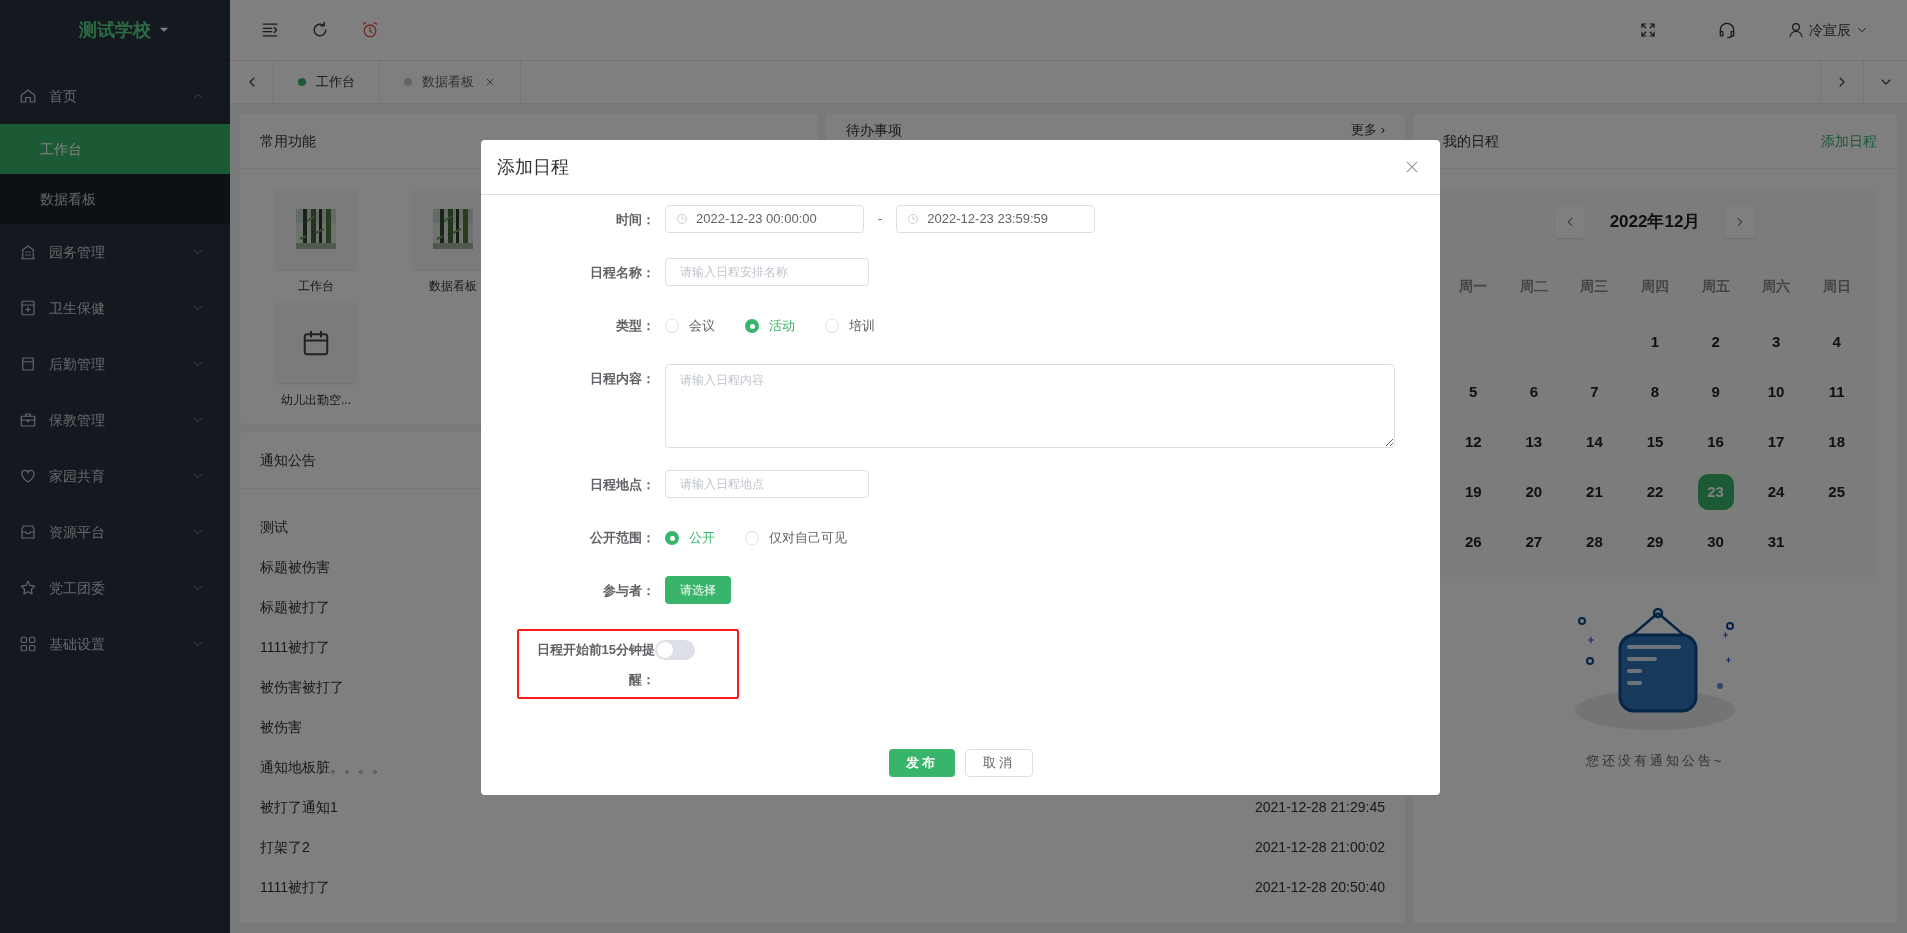 The height and width of the screenshot is (933, 1907). What do you see at coordinates (764, 219) in the screenshot?
I see `date-field: 2022-12-23 00:00:00` at bounding box center [764, 219].